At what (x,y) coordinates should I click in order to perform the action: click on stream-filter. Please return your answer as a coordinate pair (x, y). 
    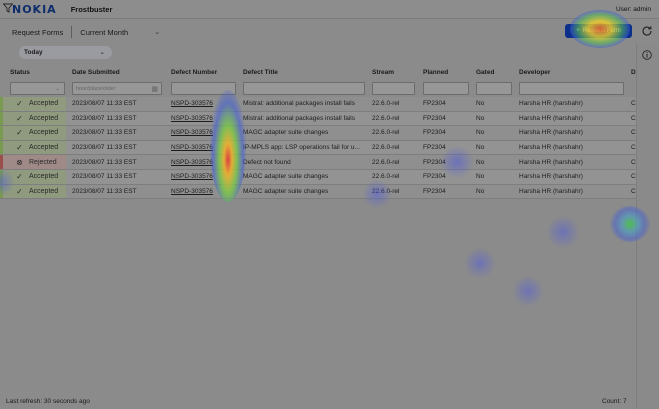
    Looking at the image, I should click on (393, 88).